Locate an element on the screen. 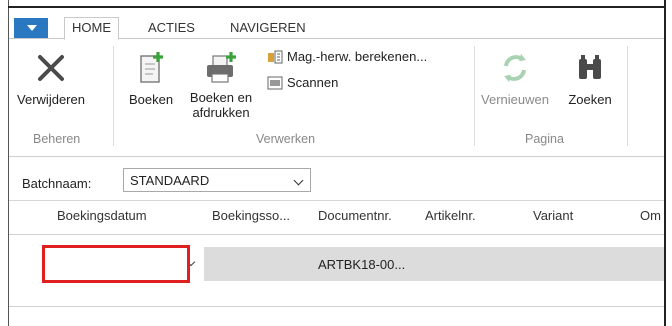  find-button-label: Zoeken is located at coordinates (590, 99).